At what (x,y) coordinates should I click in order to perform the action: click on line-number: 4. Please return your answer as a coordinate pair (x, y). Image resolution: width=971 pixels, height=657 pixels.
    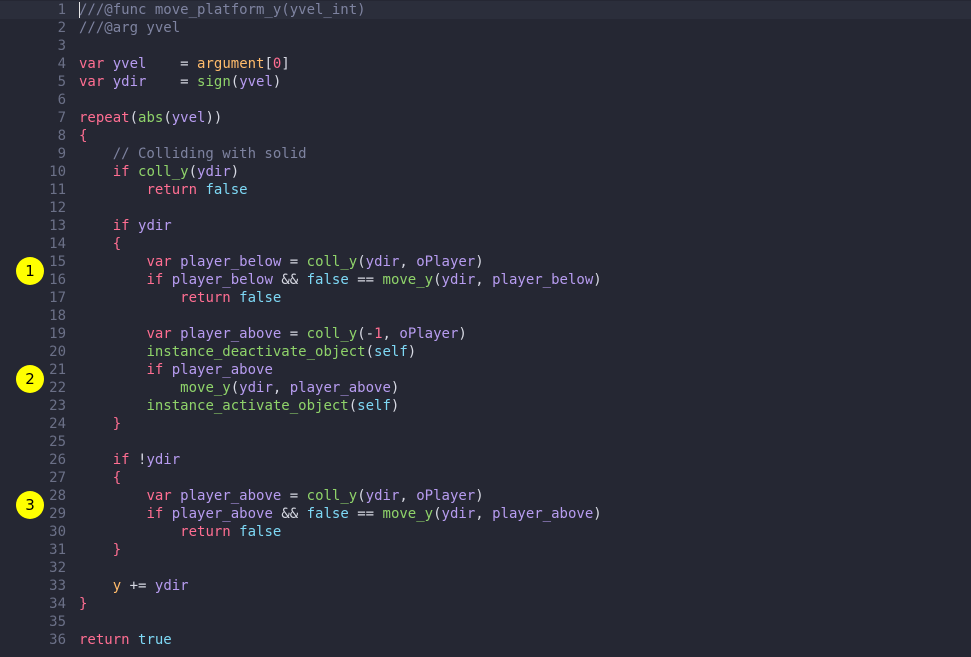
    Looking at the image, I should click on (61, 64).